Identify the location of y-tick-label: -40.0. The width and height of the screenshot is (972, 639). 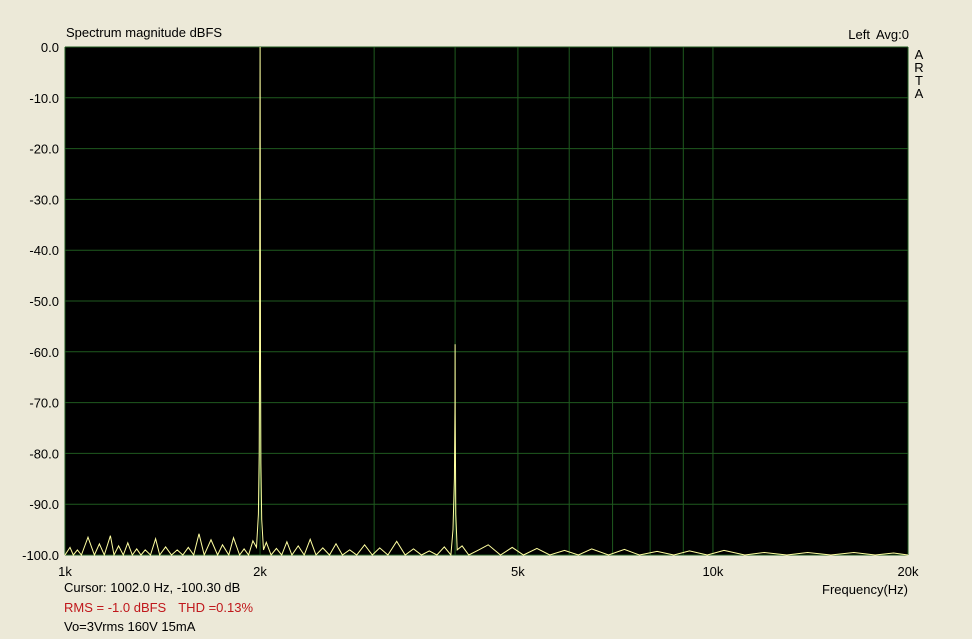
(44, 250).